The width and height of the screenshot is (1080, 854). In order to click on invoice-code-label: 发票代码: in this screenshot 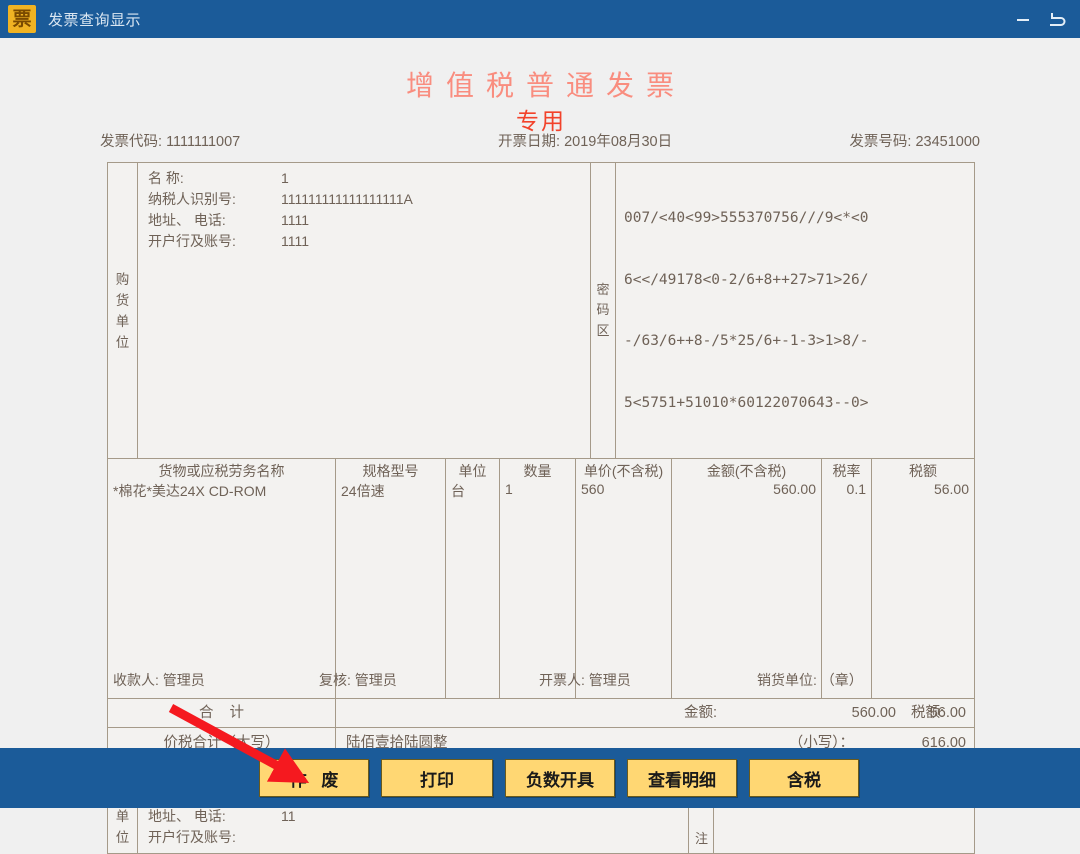, I will do `click(131, 142)`.